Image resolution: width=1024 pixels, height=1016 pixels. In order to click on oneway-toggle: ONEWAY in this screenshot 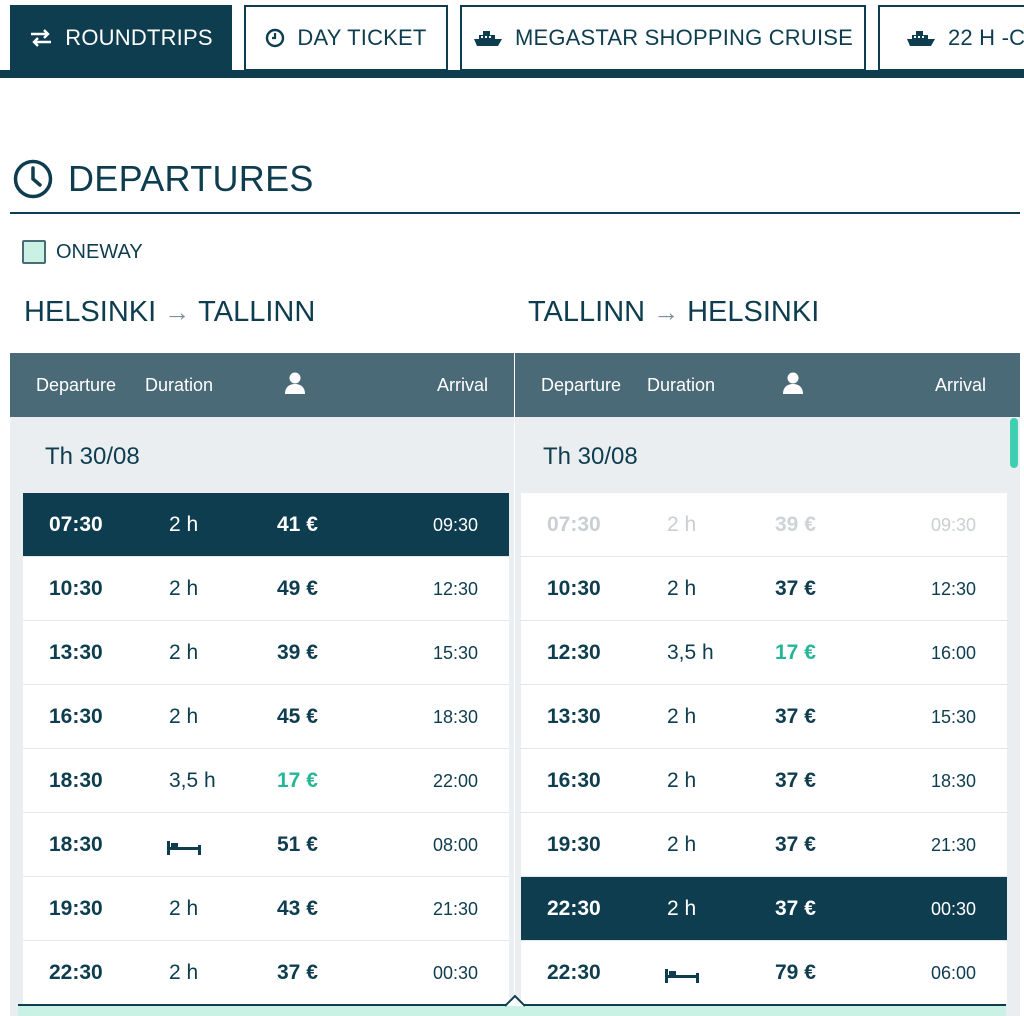, I will do `click(82, 252)`.